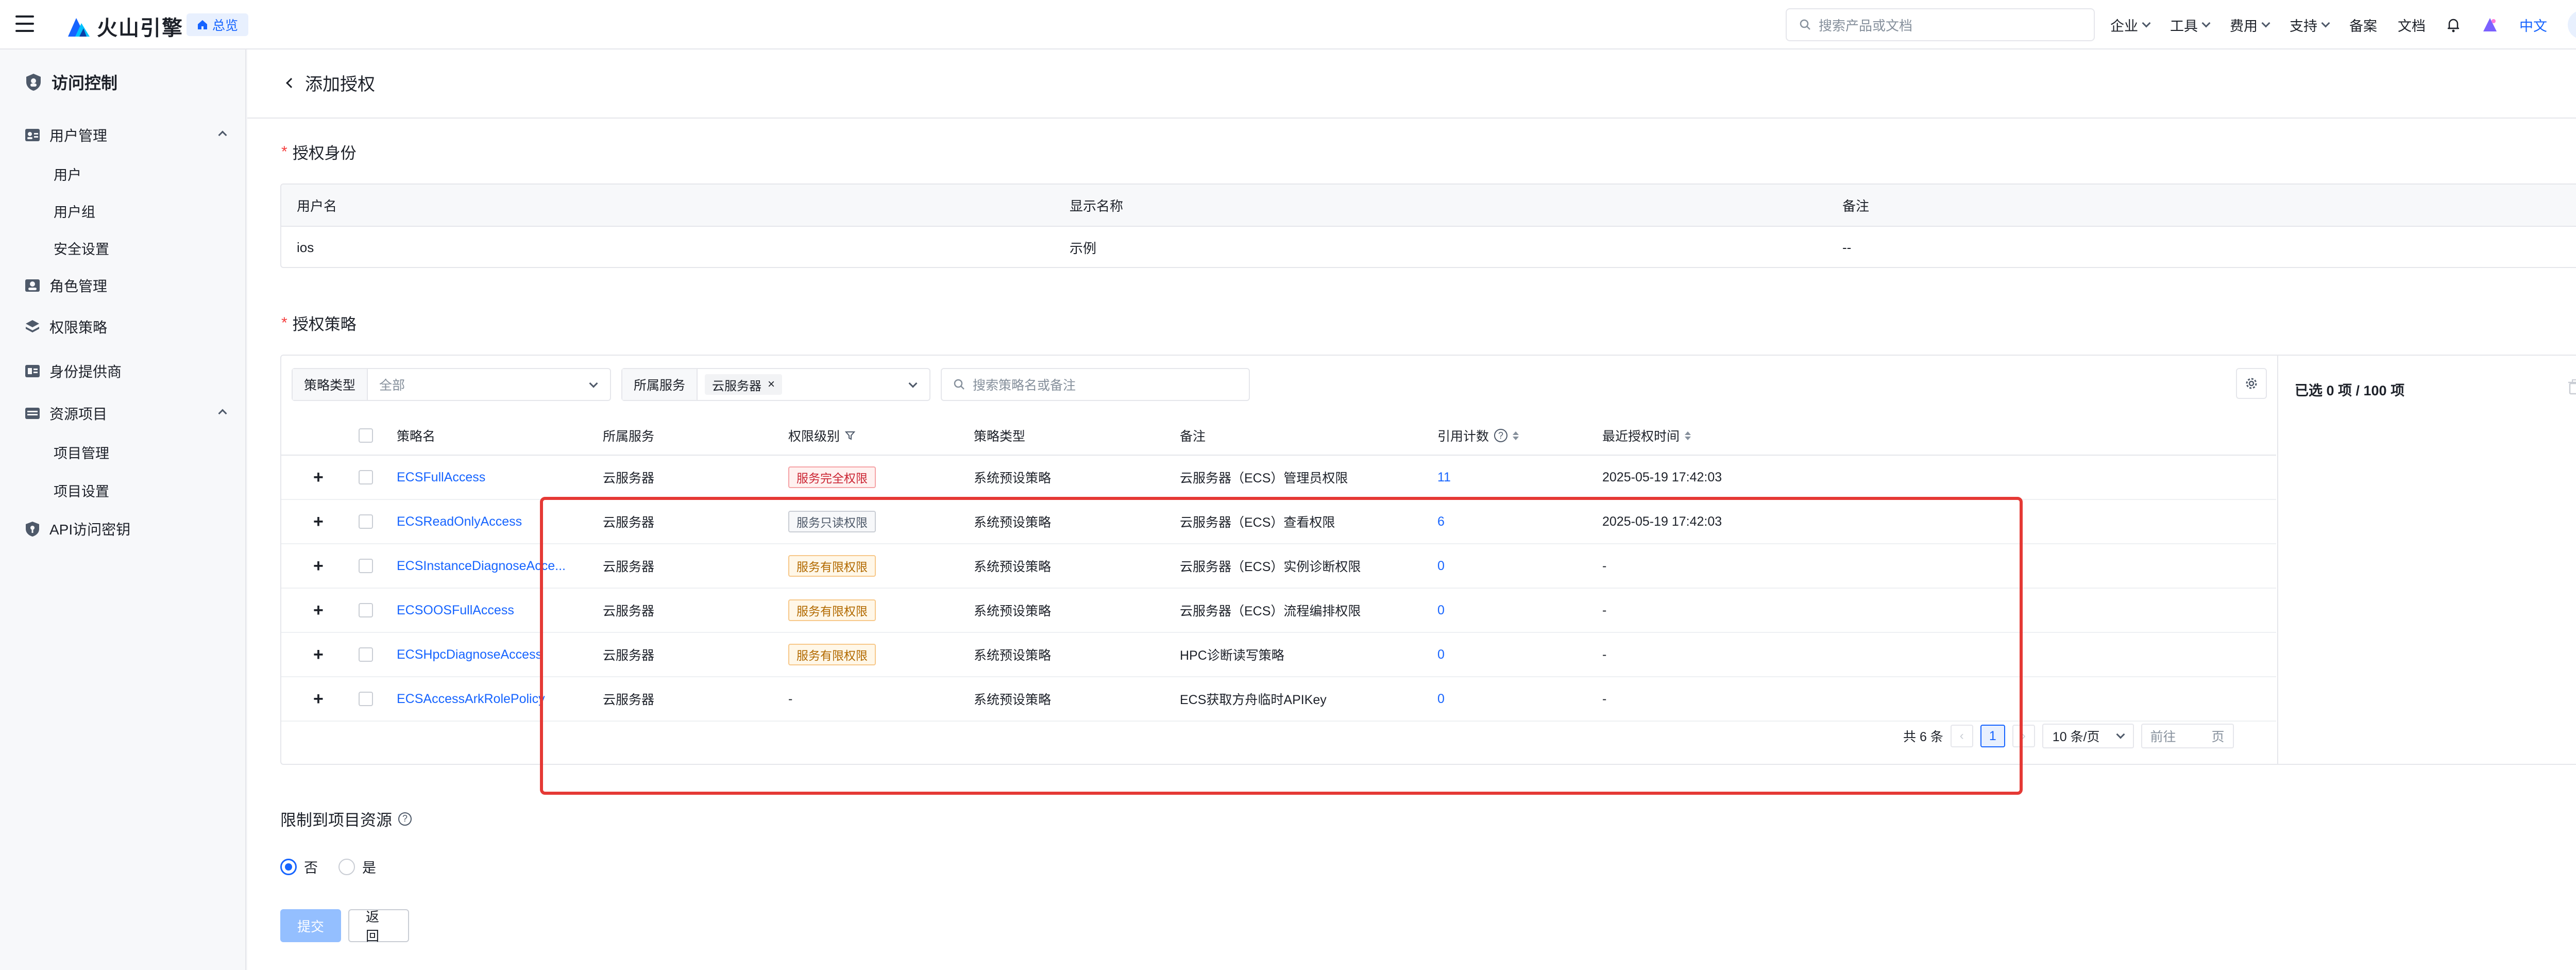  Describe the element at coordinates (2244, 26) in the screenshot. I see `nav-billing-label: 费用` at that location.